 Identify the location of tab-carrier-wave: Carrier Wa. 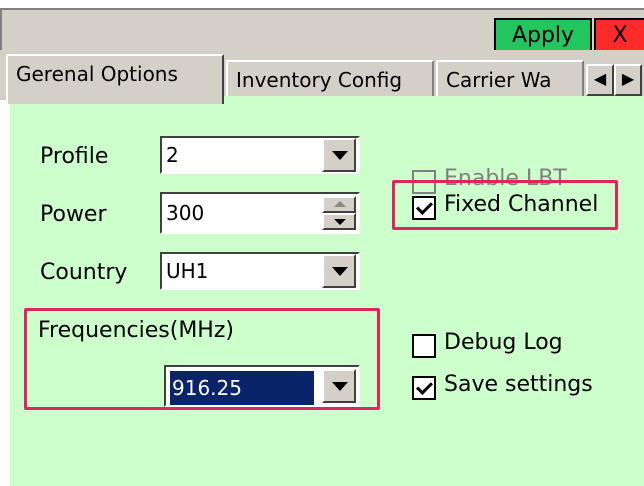
(510, 80).